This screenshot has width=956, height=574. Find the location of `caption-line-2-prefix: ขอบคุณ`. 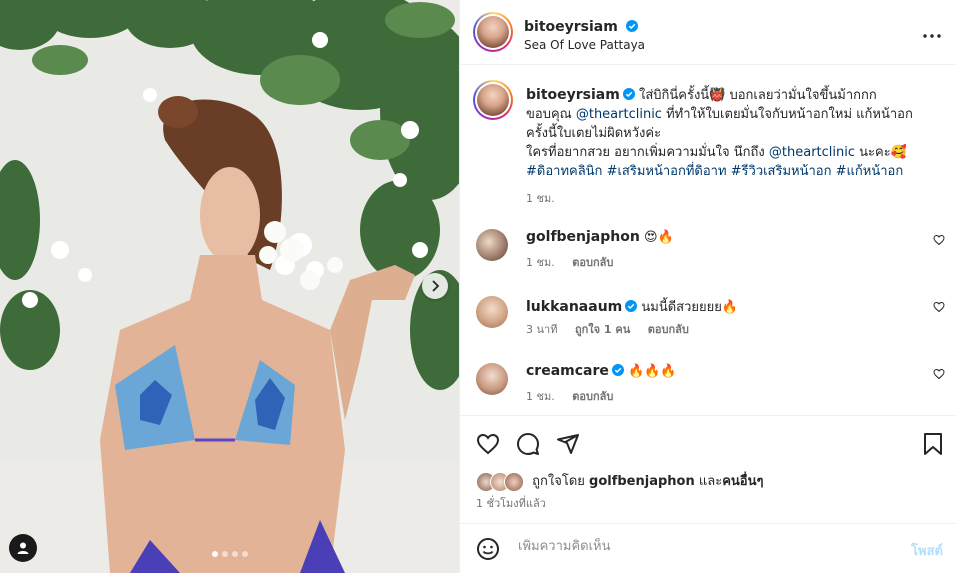

caption-line-2-prefix: ขอบคุณ is located at coordinates (551, 114).